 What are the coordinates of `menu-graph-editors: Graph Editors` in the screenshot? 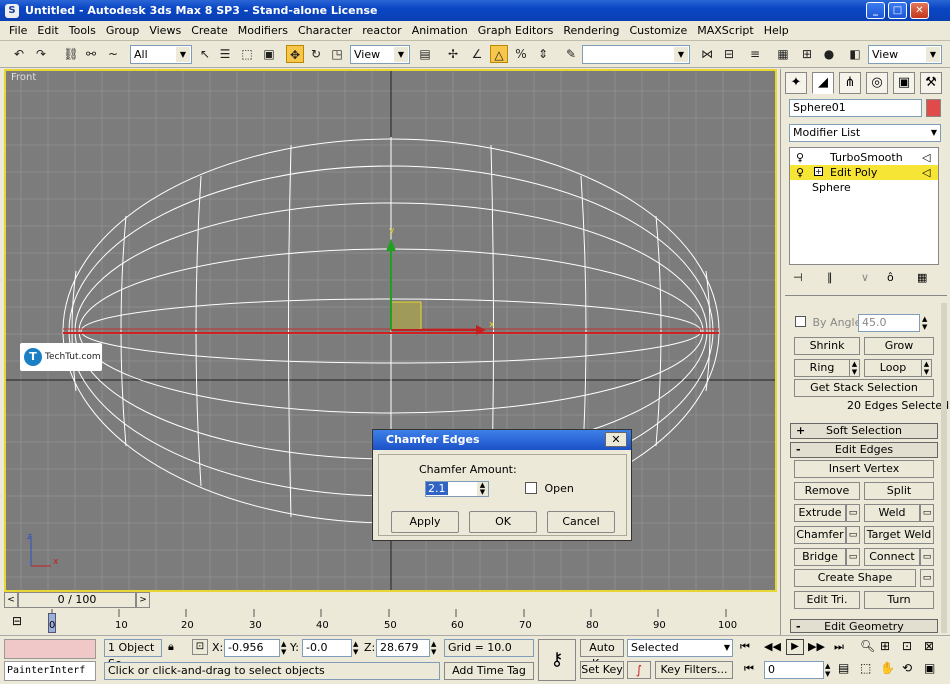 It's located at (516, 30).